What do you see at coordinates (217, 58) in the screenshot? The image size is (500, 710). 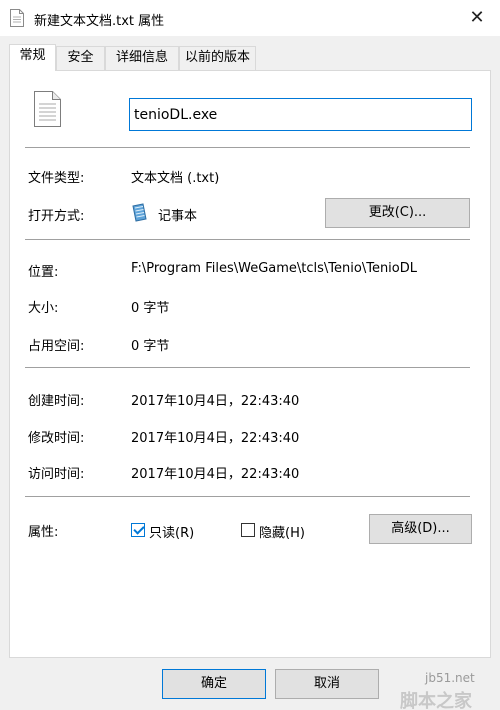 I see `tab-previous-versions: 以前的版本` at bounding box center [217, 58].